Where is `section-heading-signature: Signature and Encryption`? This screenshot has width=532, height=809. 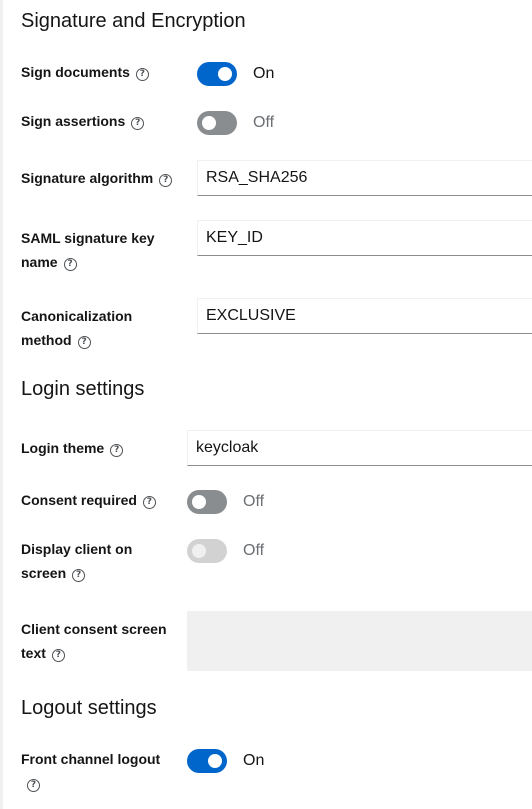
section-heading-signature: Signature and Encryption is located at coordinates (133, 21).